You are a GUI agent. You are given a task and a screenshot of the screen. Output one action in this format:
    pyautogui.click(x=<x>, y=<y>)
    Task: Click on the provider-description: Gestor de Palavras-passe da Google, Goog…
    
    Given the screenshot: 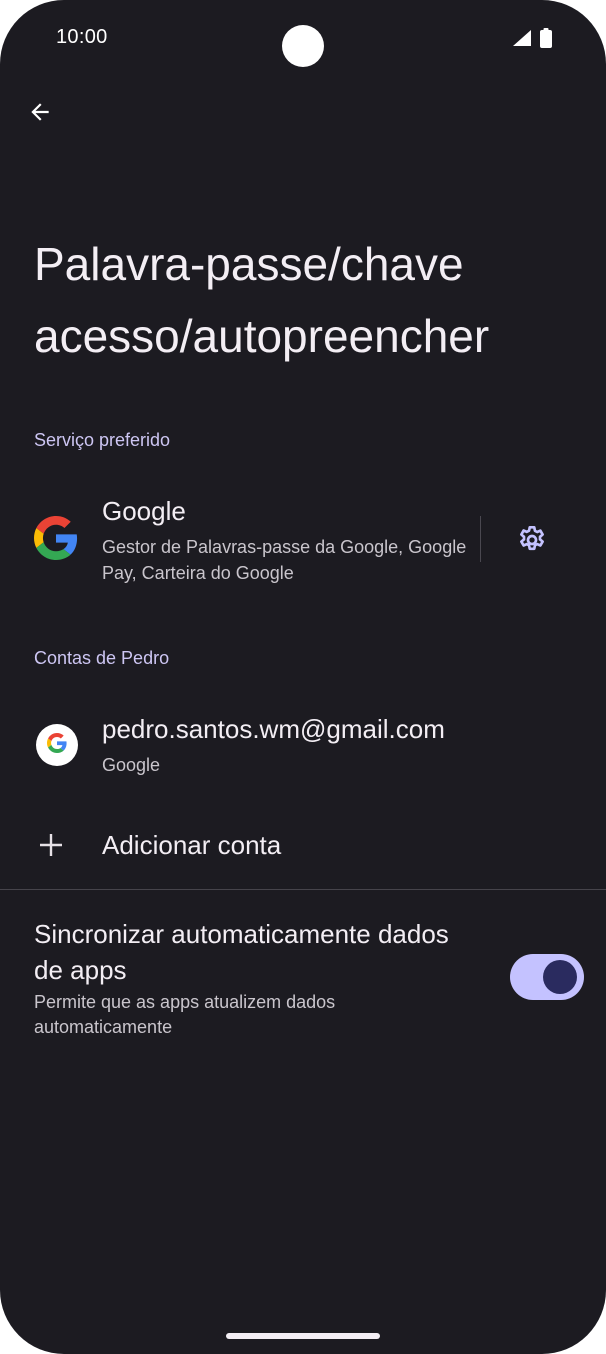 What is the action you would take?
    pyautogui.click(x=284, y=560)
    